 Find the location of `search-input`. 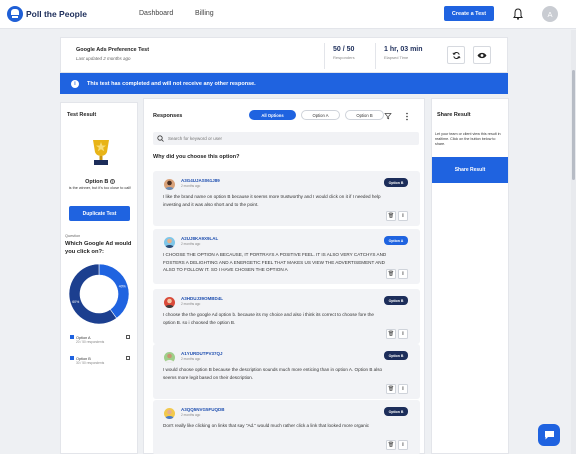

search-input is located at coordinates (288, 138).